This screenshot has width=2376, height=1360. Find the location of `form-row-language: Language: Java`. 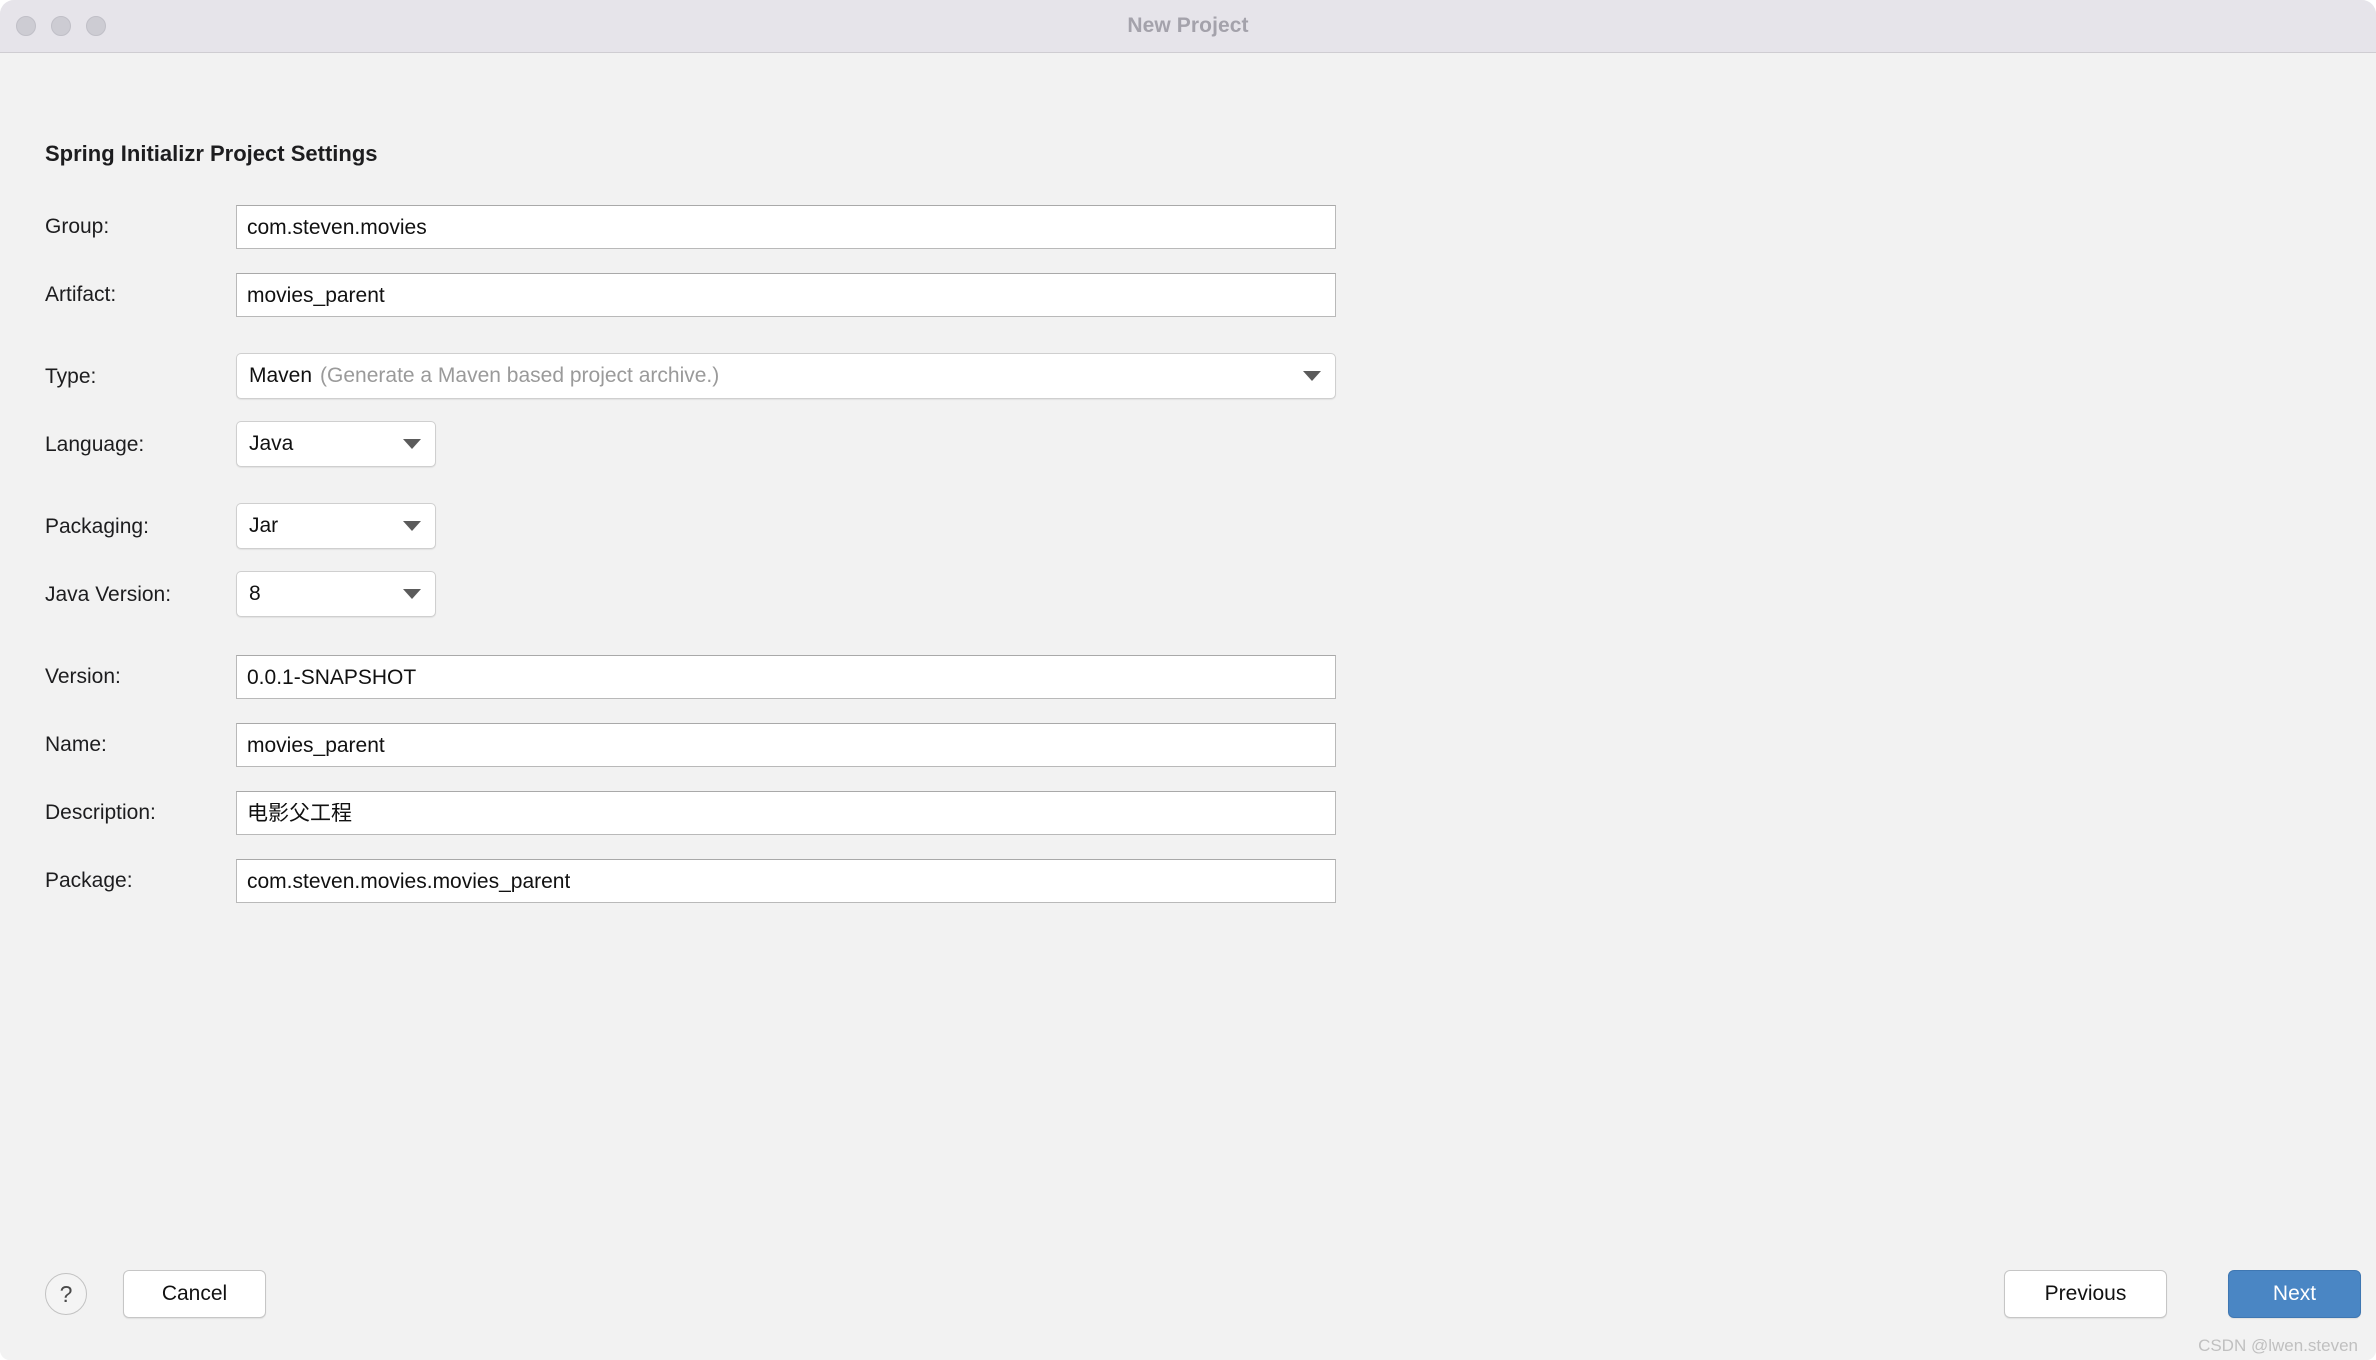

form-row-language: Language: Java is located at coordinates (1188, 445).